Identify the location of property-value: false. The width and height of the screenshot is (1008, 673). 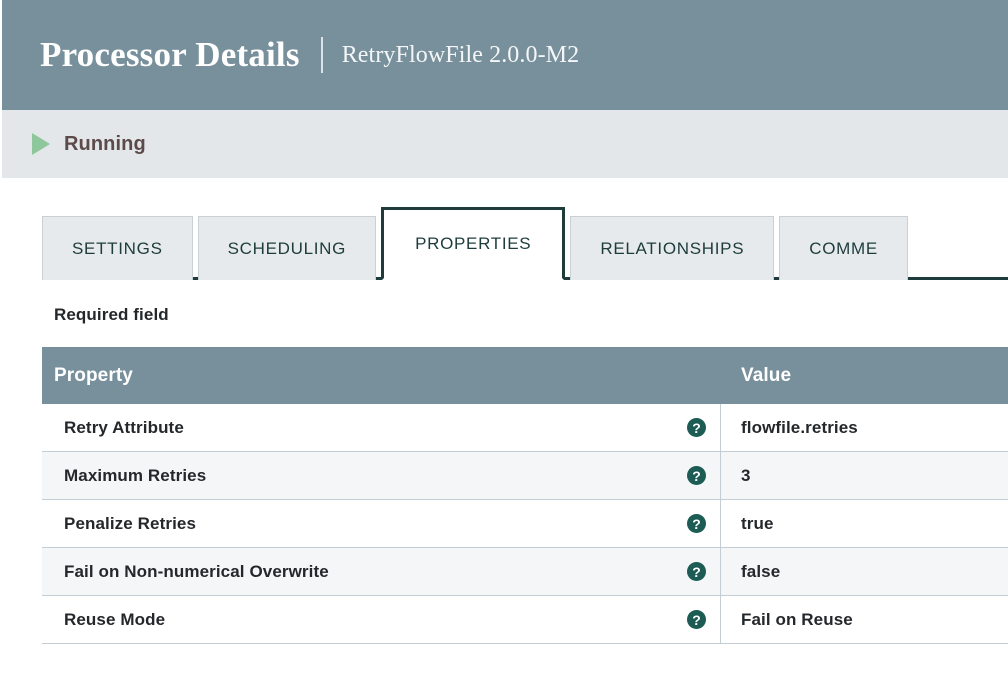
(864, 571).